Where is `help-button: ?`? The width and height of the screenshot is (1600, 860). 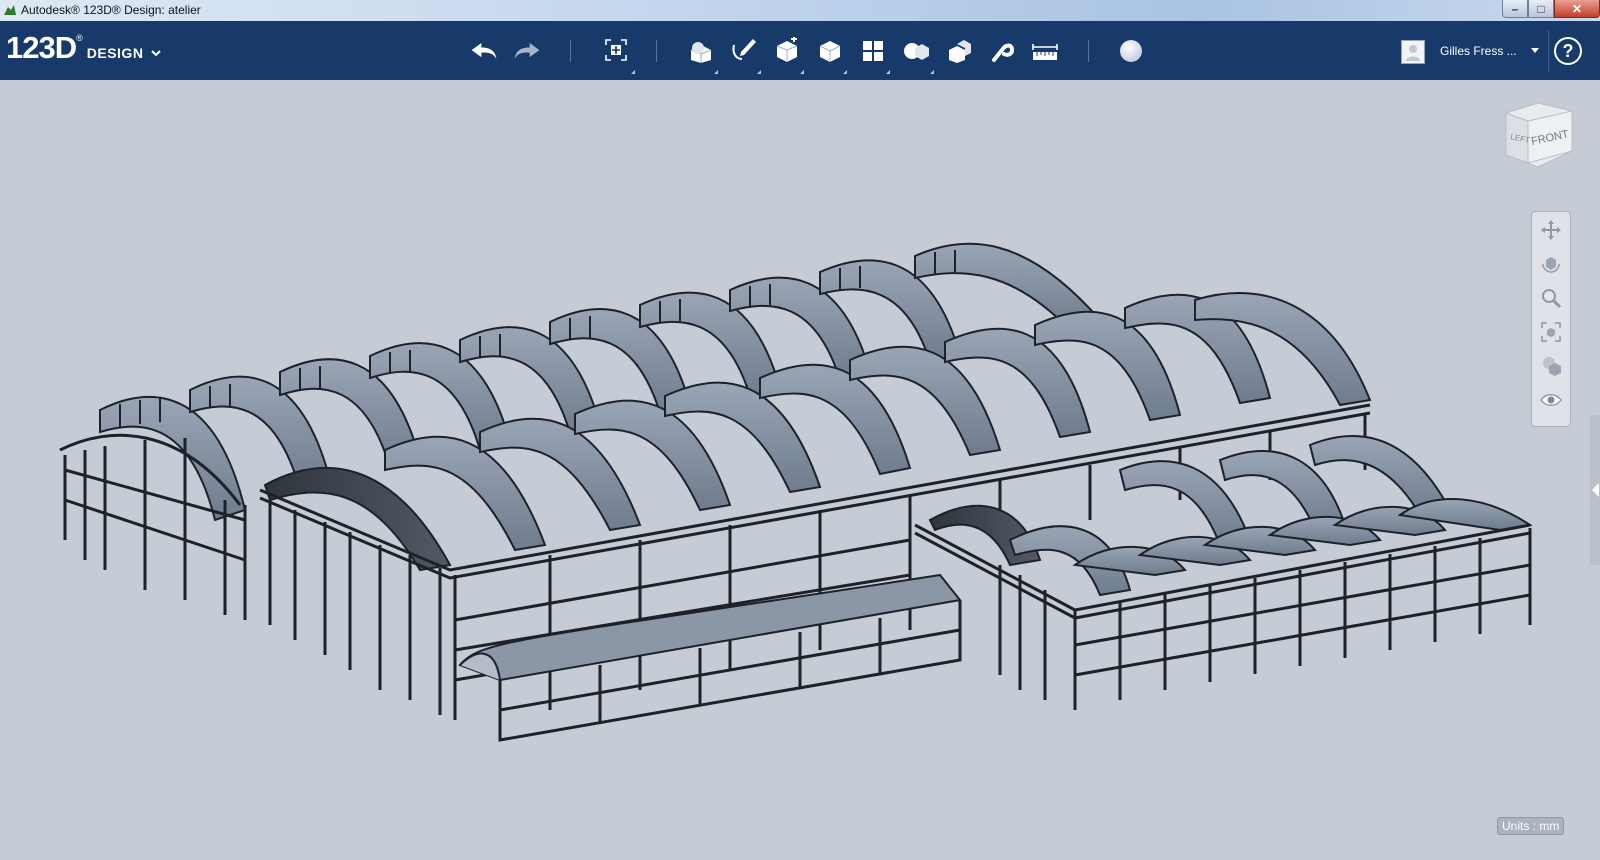 help-button: ? is located at coordinates (1568, 51).